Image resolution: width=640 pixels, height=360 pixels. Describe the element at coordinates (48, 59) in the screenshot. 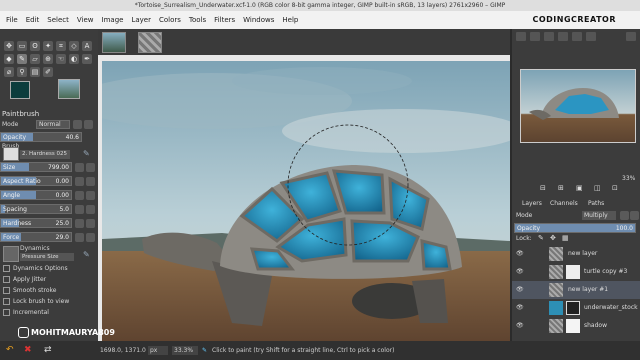

I see `clone-tool-icon: ⊕` at that location.